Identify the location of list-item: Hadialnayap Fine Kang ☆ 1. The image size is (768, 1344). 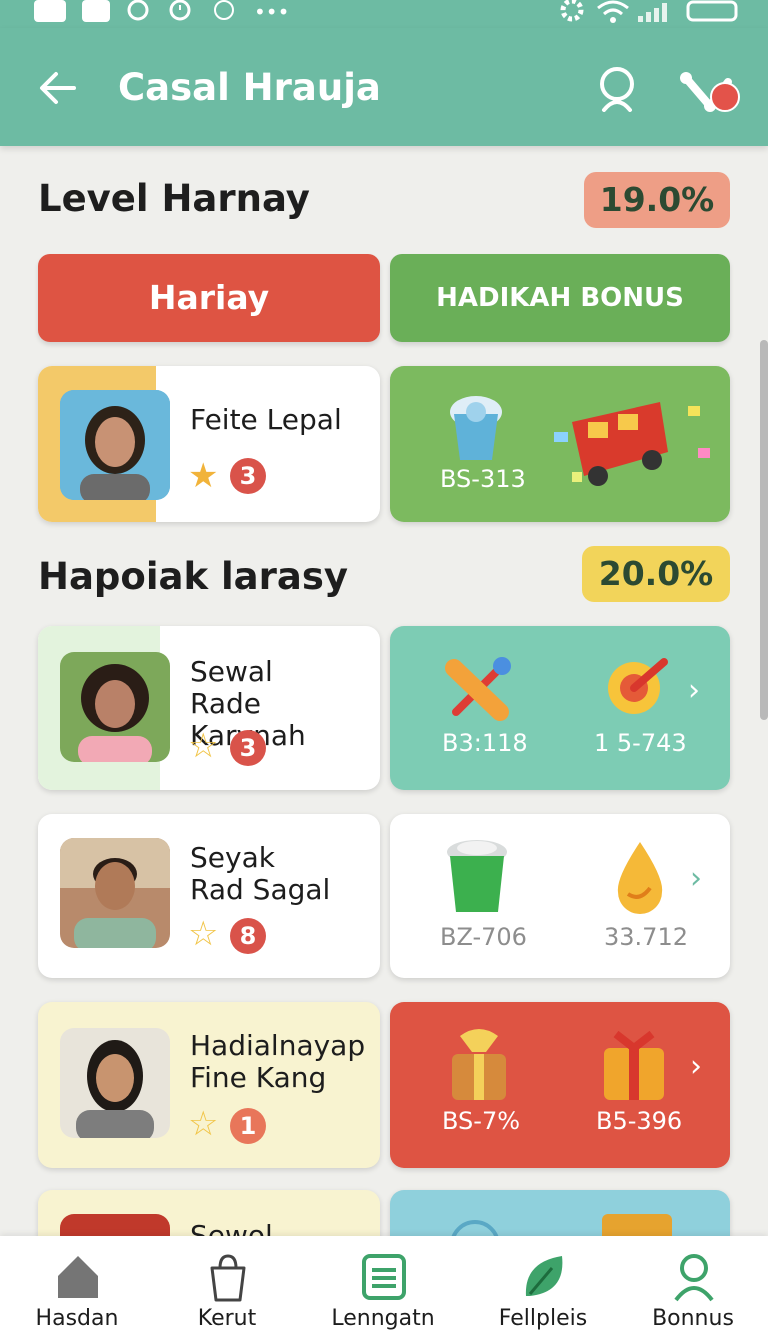
(209, 1085).